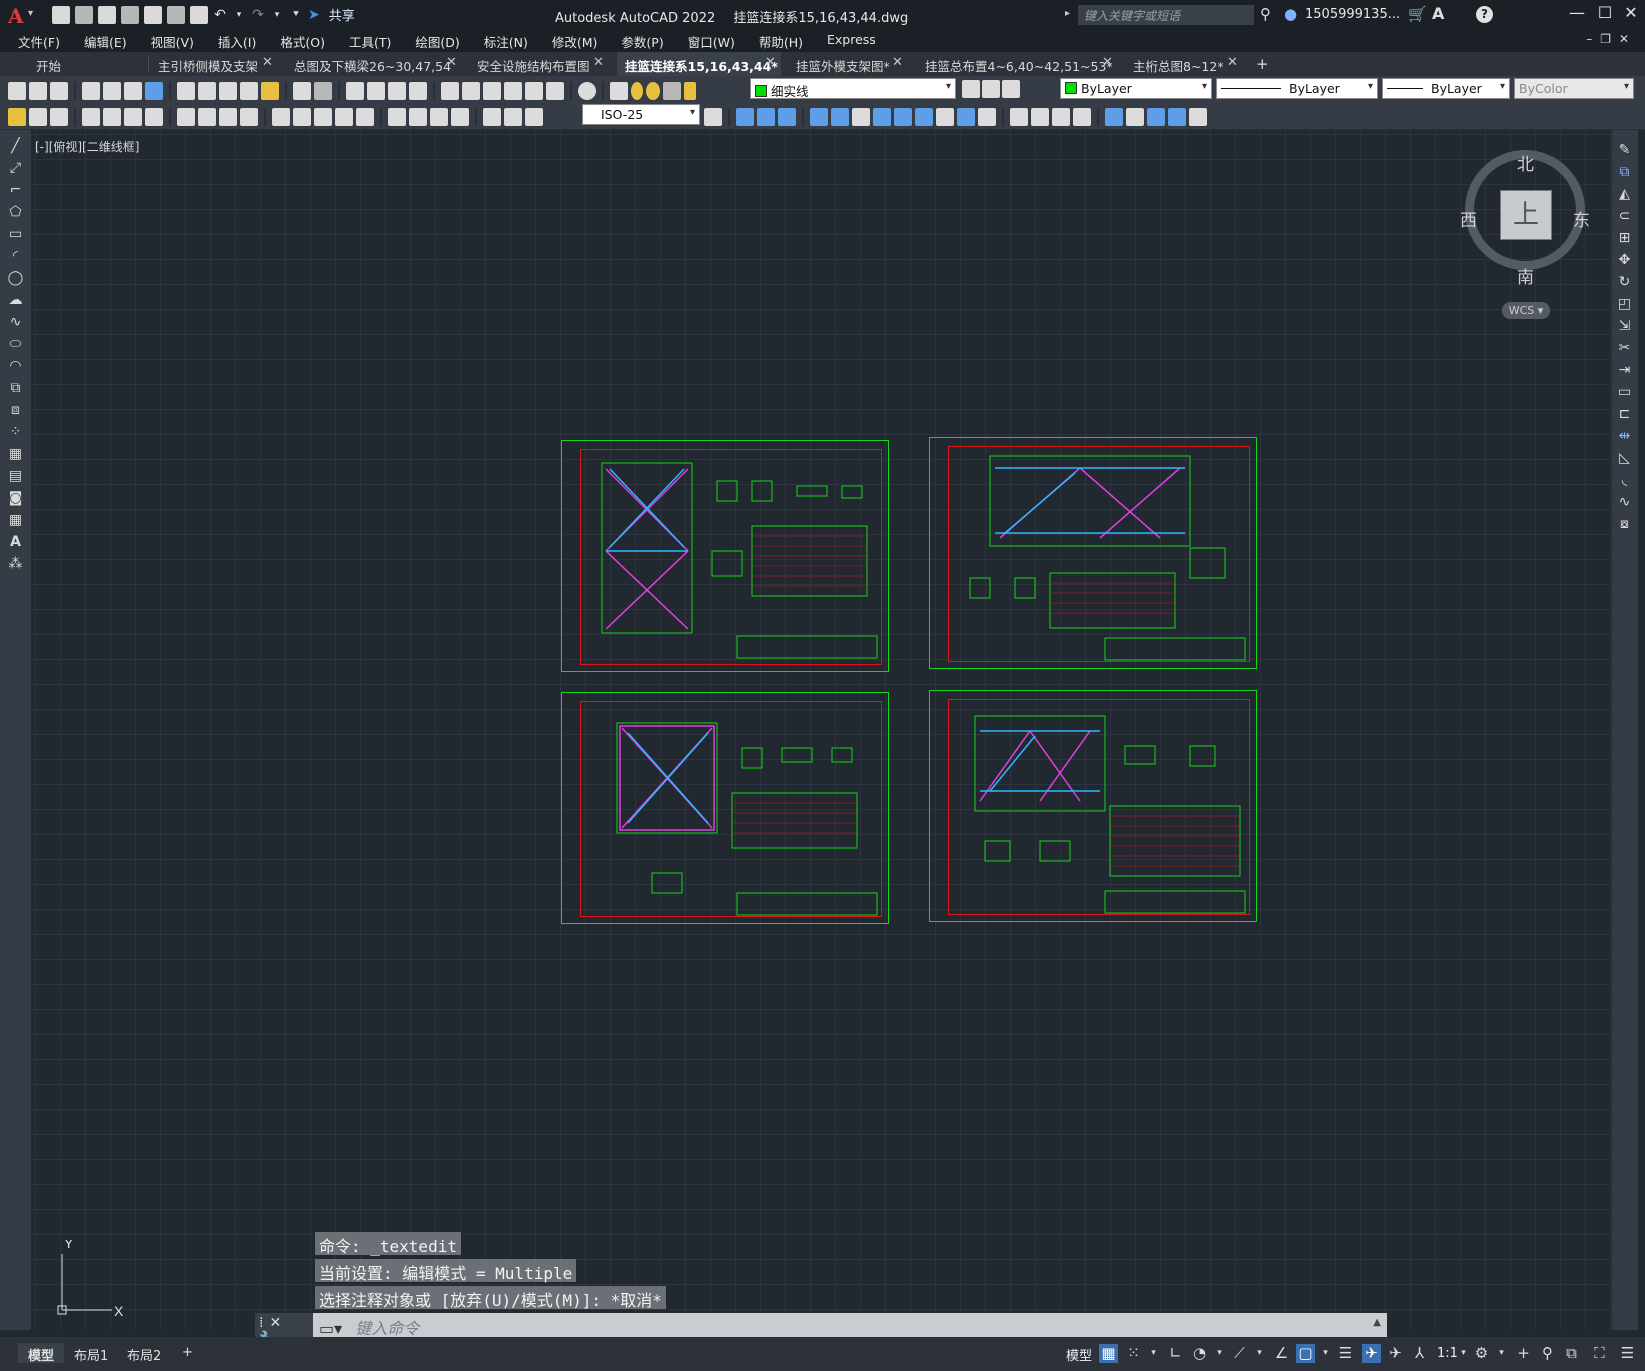  I want to click on line-icon: ╱, so click(15, 146).